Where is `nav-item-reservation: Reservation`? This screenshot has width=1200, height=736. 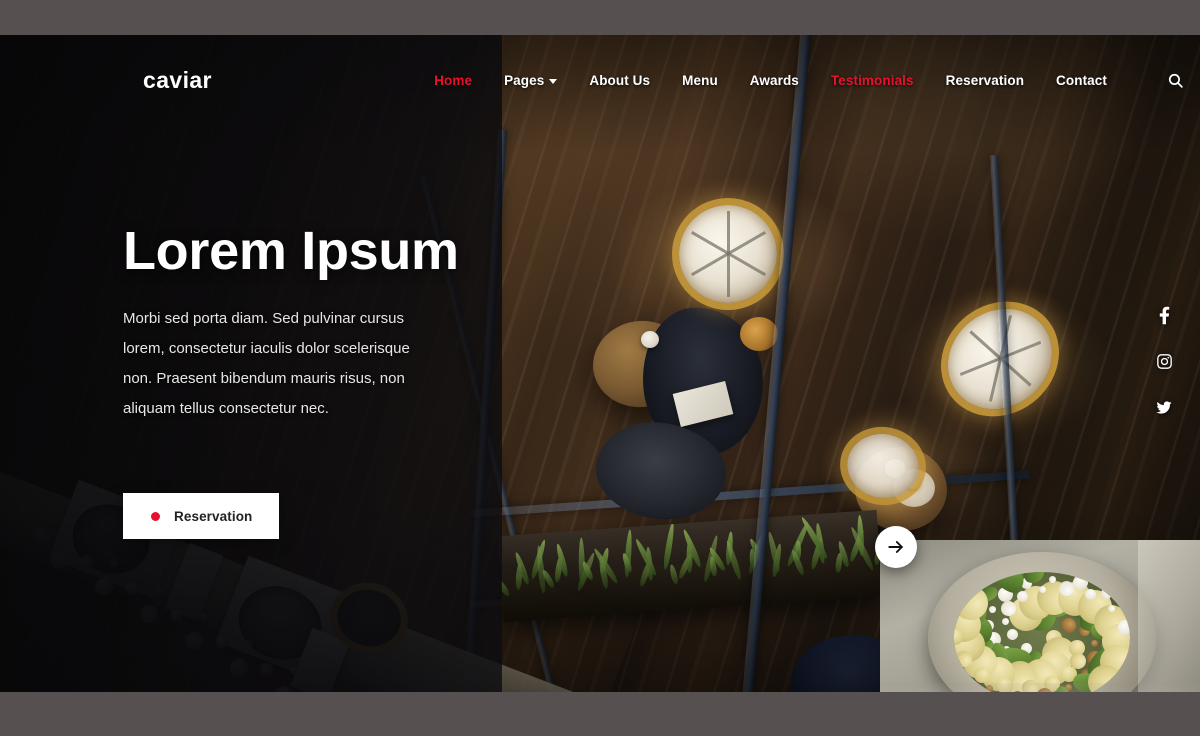
nav-item-reservation: Reservation is located at coordinates (985, 80).